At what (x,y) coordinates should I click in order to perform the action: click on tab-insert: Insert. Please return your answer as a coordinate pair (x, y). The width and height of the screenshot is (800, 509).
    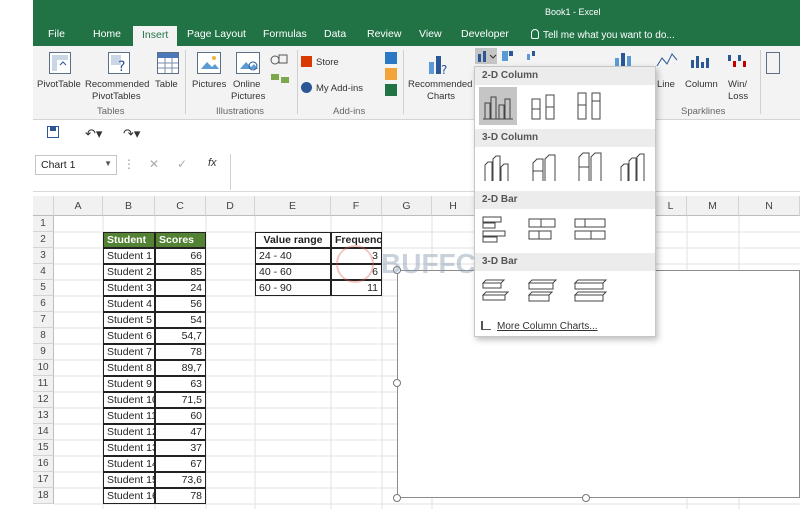
    Looking at the image, I should click on (155, 36).